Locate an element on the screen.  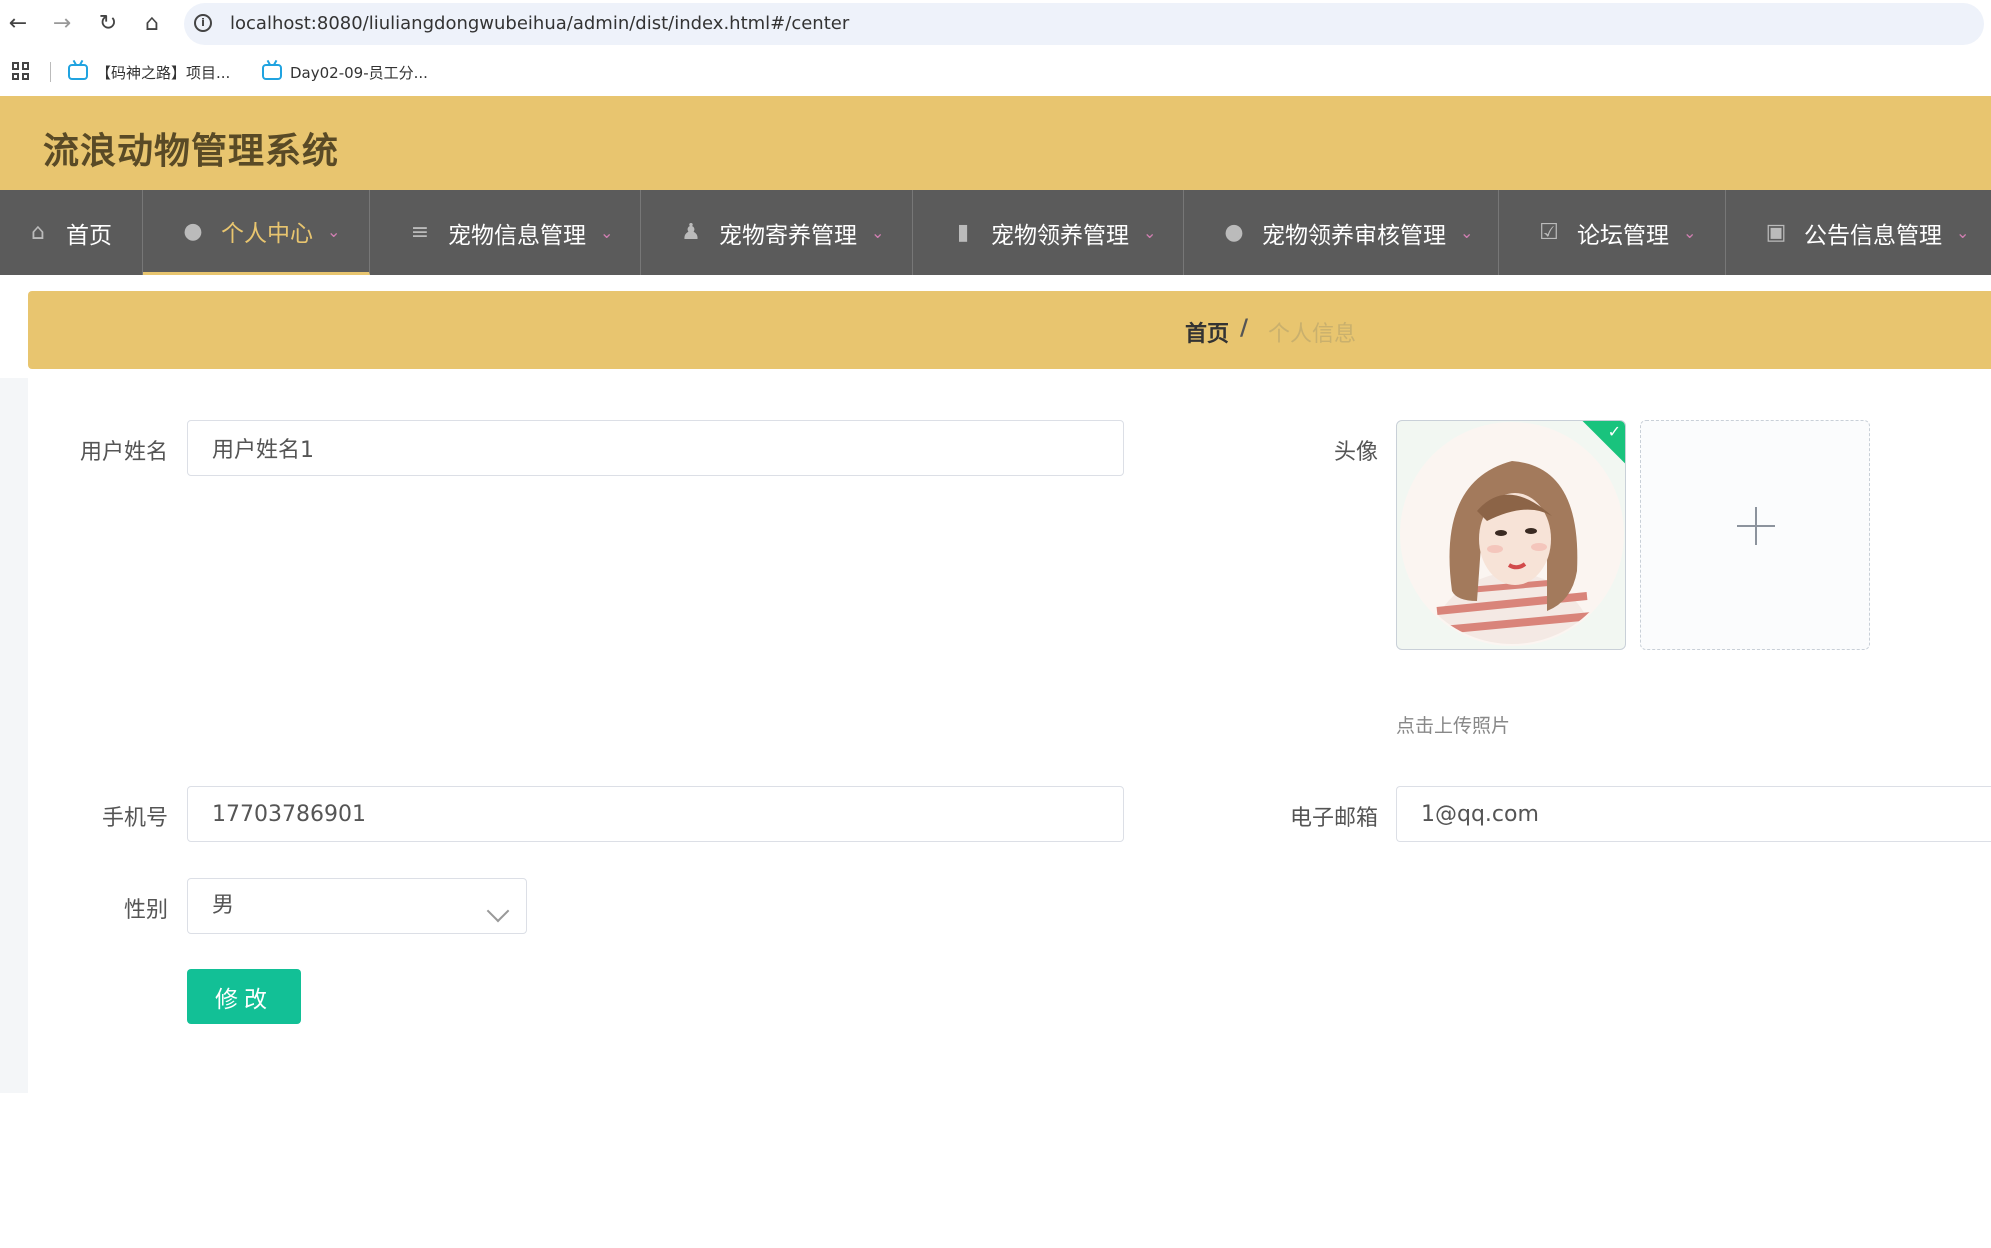
avatar-image is located at coordinates (1512, 534).